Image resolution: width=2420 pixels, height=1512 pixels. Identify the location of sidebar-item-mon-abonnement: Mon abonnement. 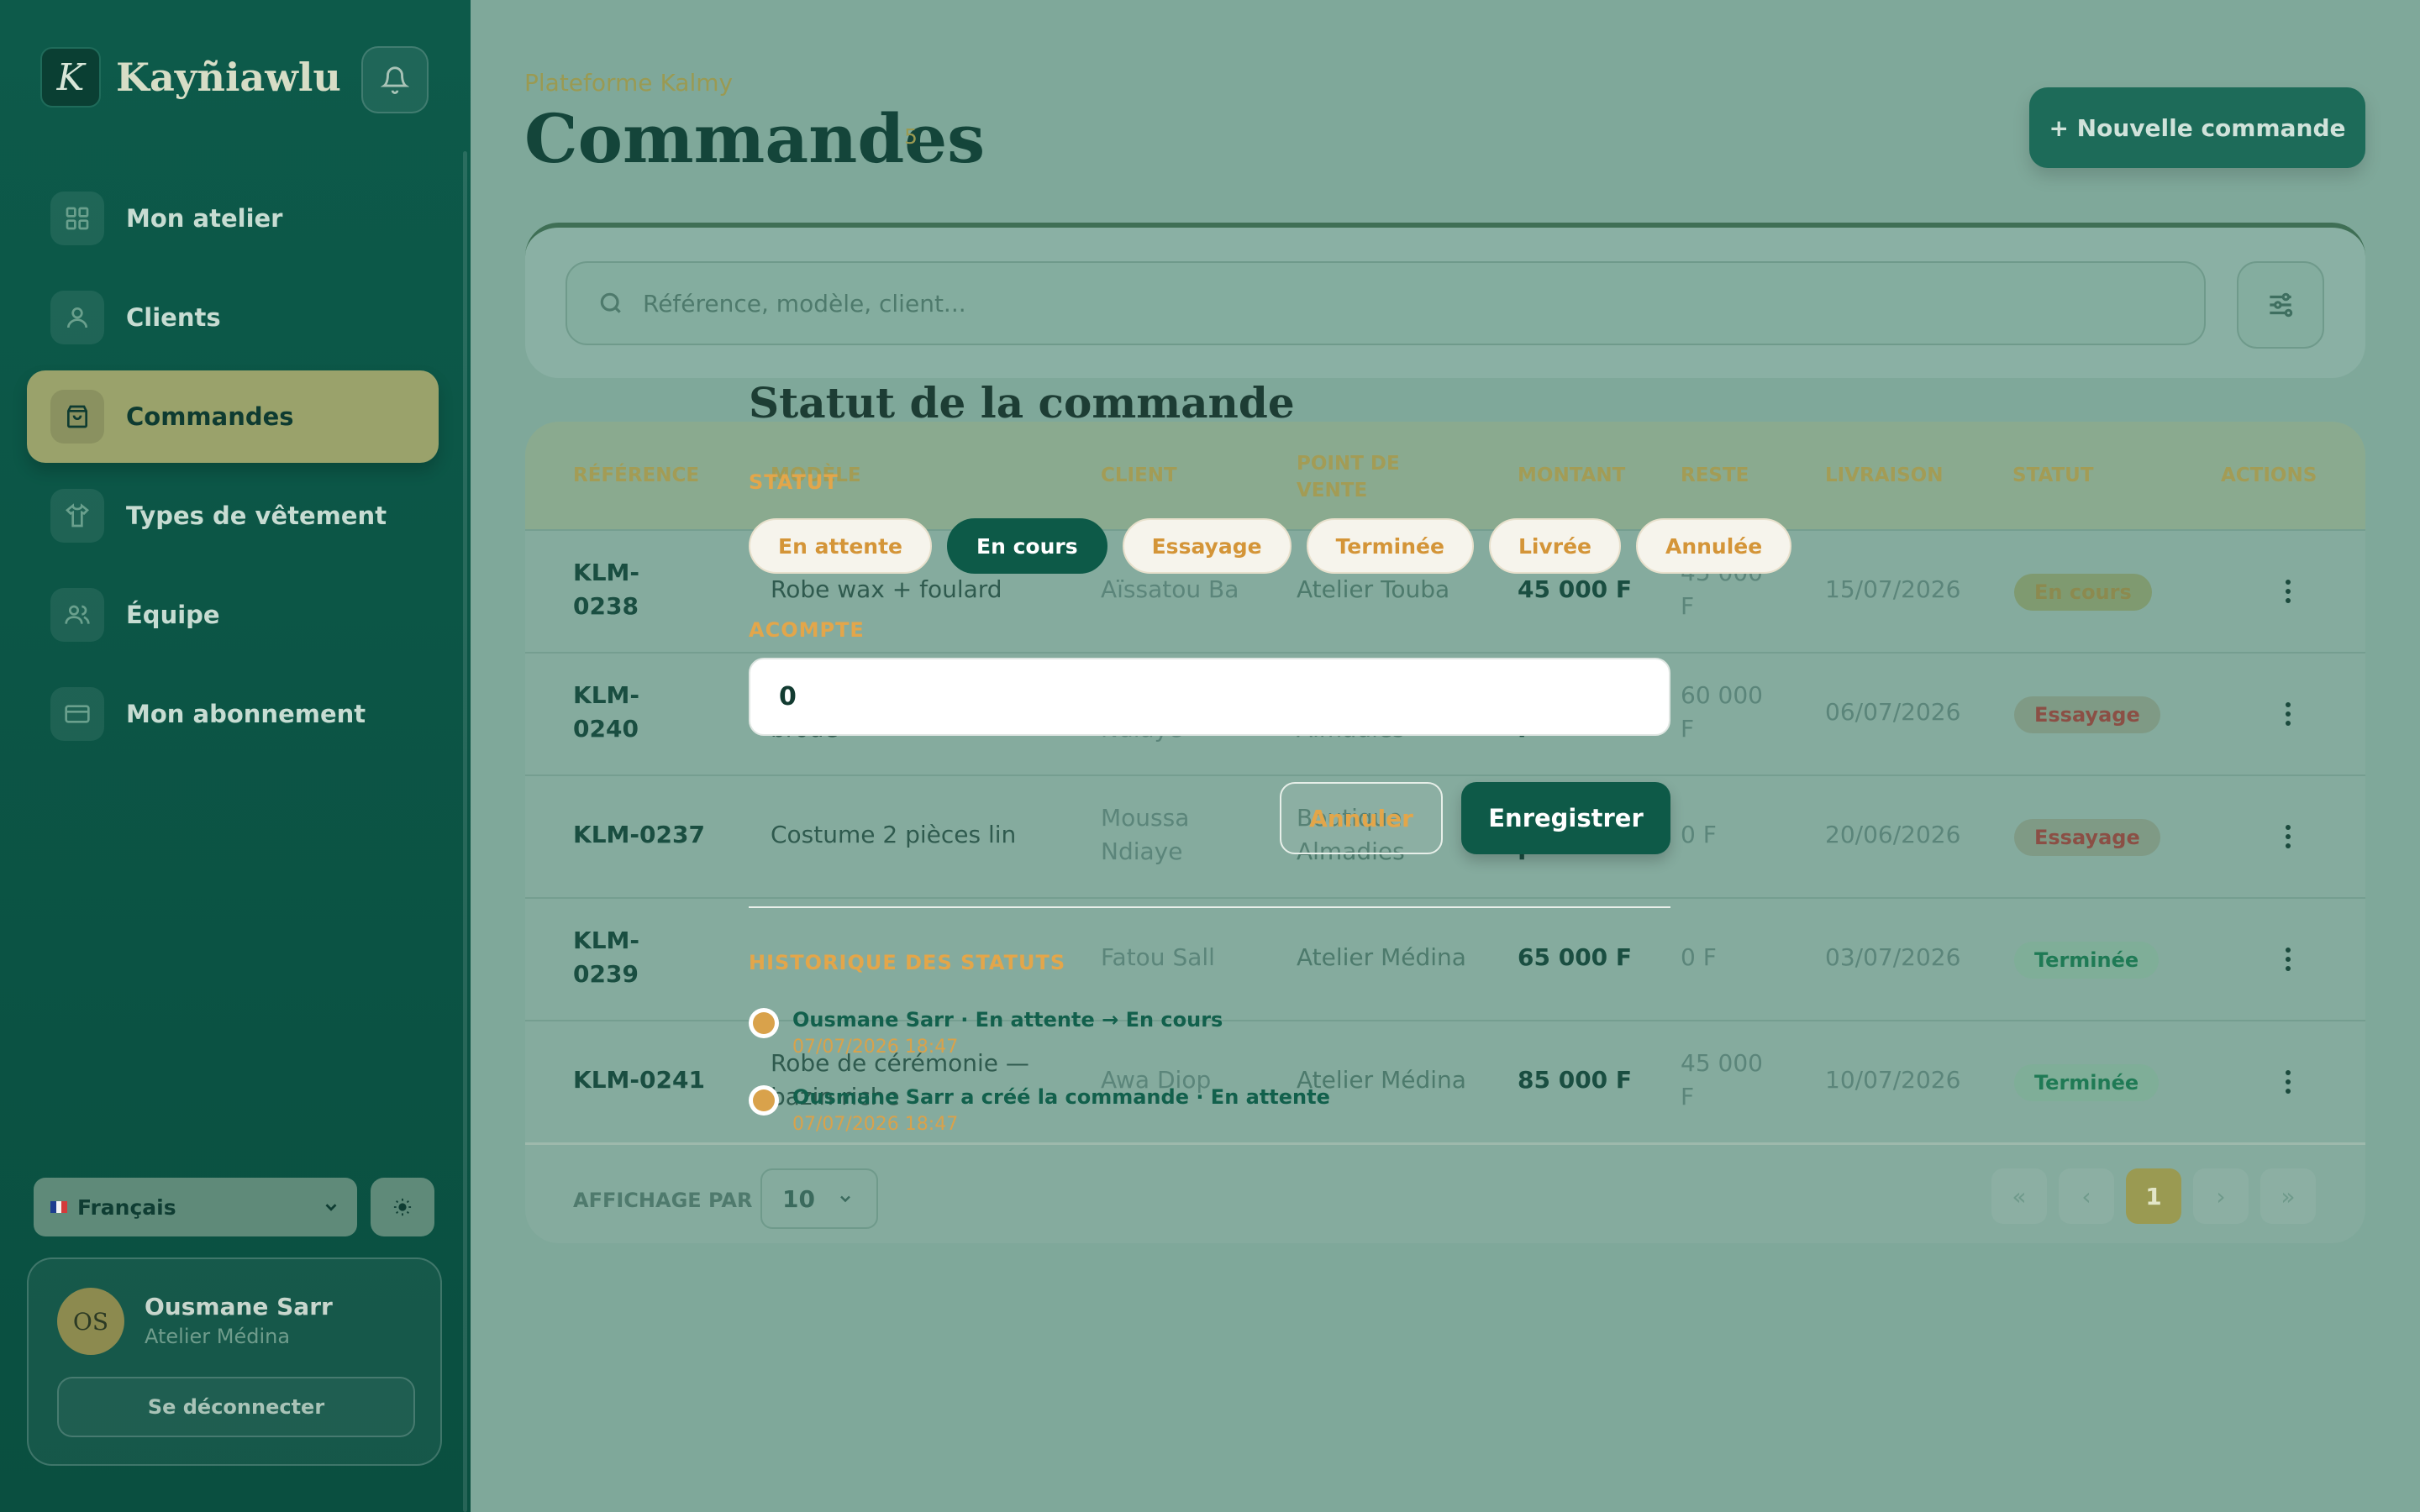
(233, 714).